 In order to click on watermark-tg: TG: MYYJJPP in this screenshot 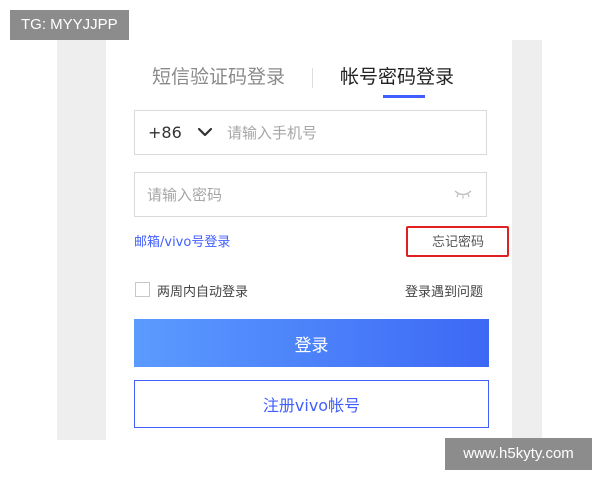, I will do `click(69, 25)`.